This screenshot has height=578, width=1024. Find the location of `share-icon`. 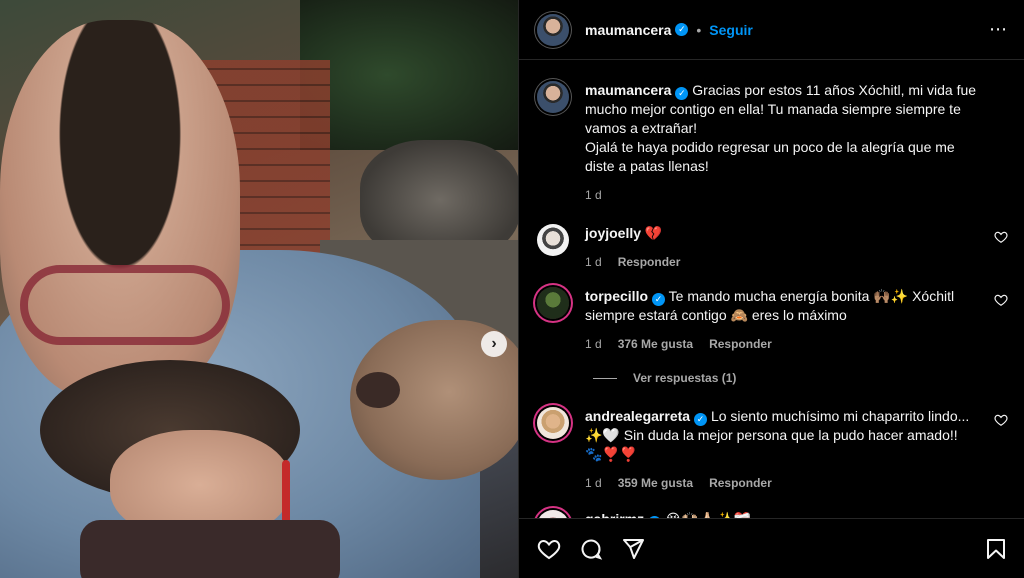

share-icon is located at coordinates (633, 549).